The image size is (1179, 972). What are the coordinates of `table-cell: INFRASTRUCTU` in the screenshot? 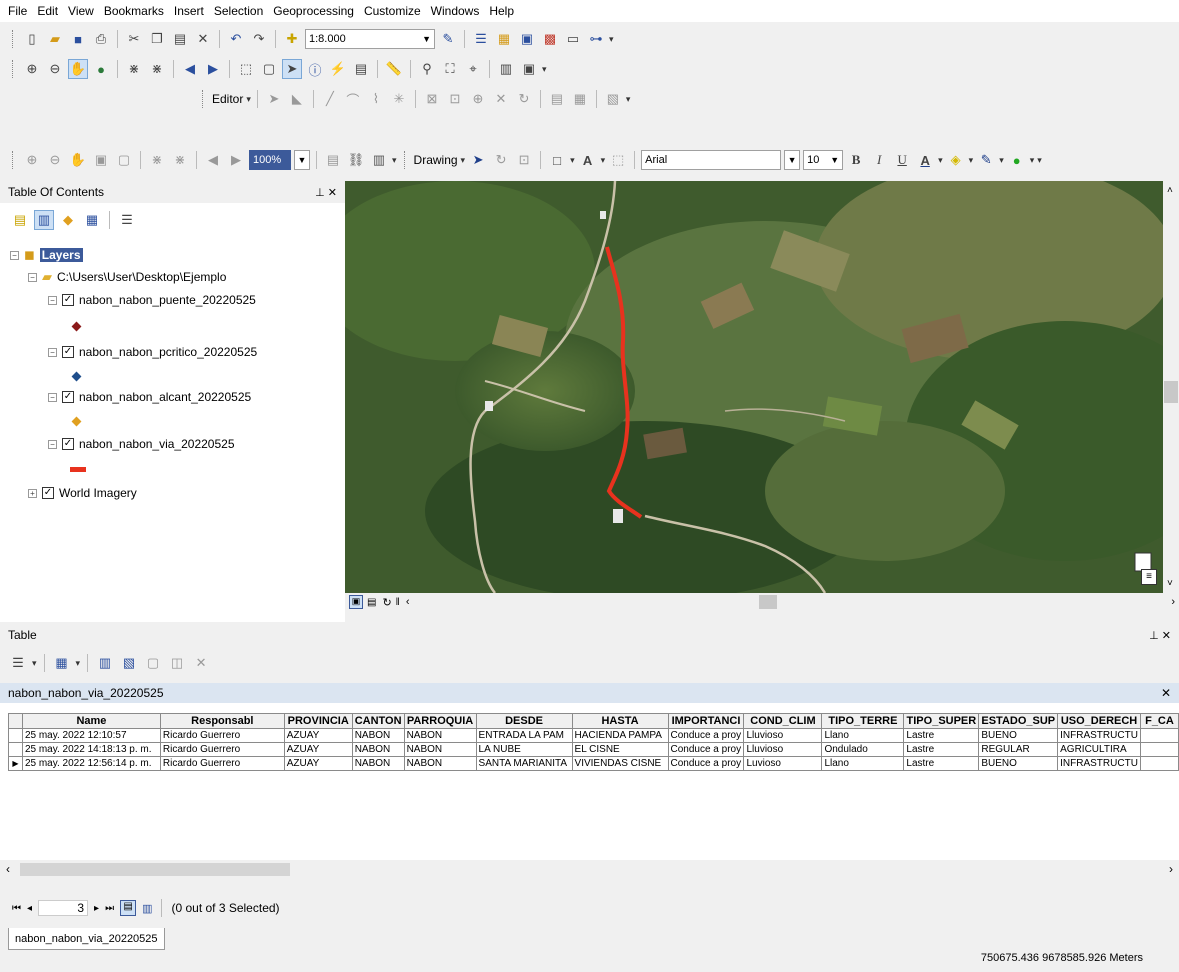 It's located at (1099, 735).